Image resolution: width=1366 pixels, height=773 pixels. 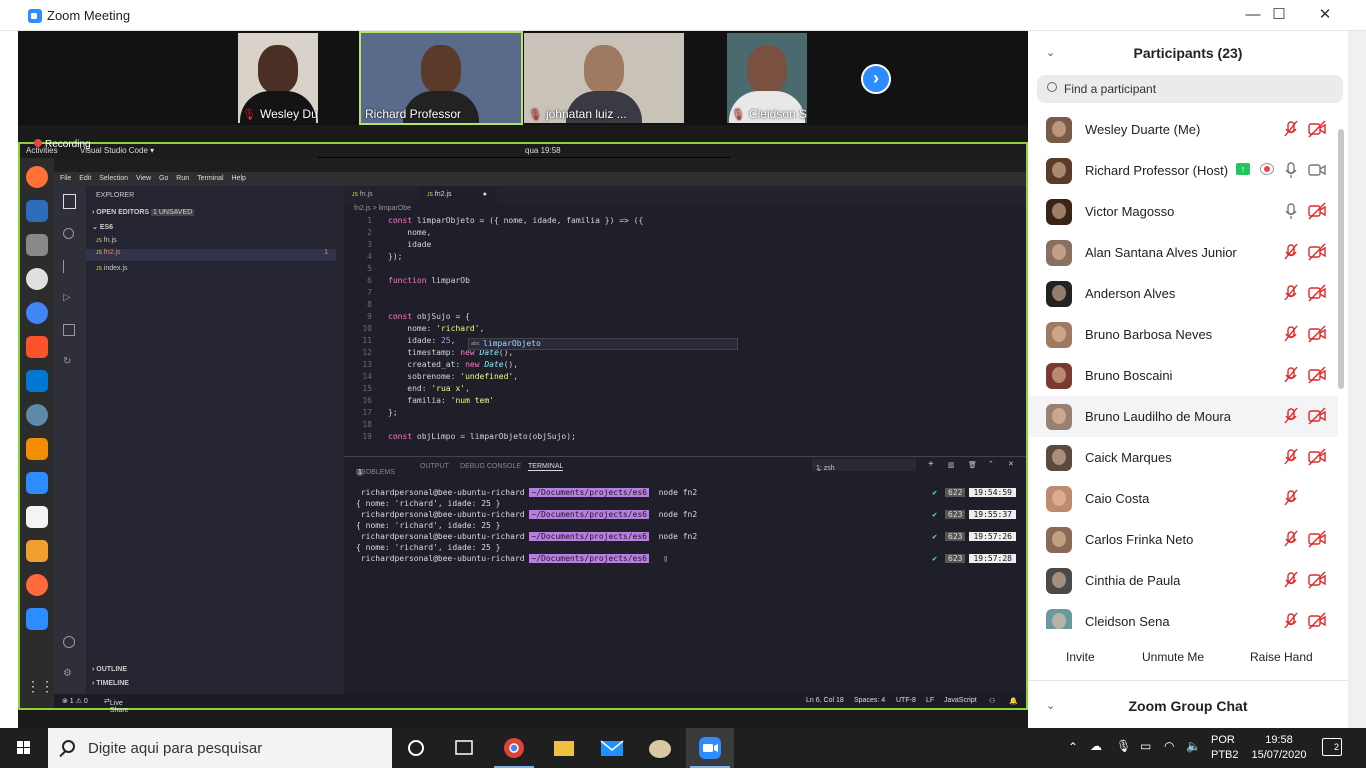 What do you see at coordinates (1013, 701) in the screenshot?
I see `notification-bell-icon: 🔔` at bounding box center [1013, 701].